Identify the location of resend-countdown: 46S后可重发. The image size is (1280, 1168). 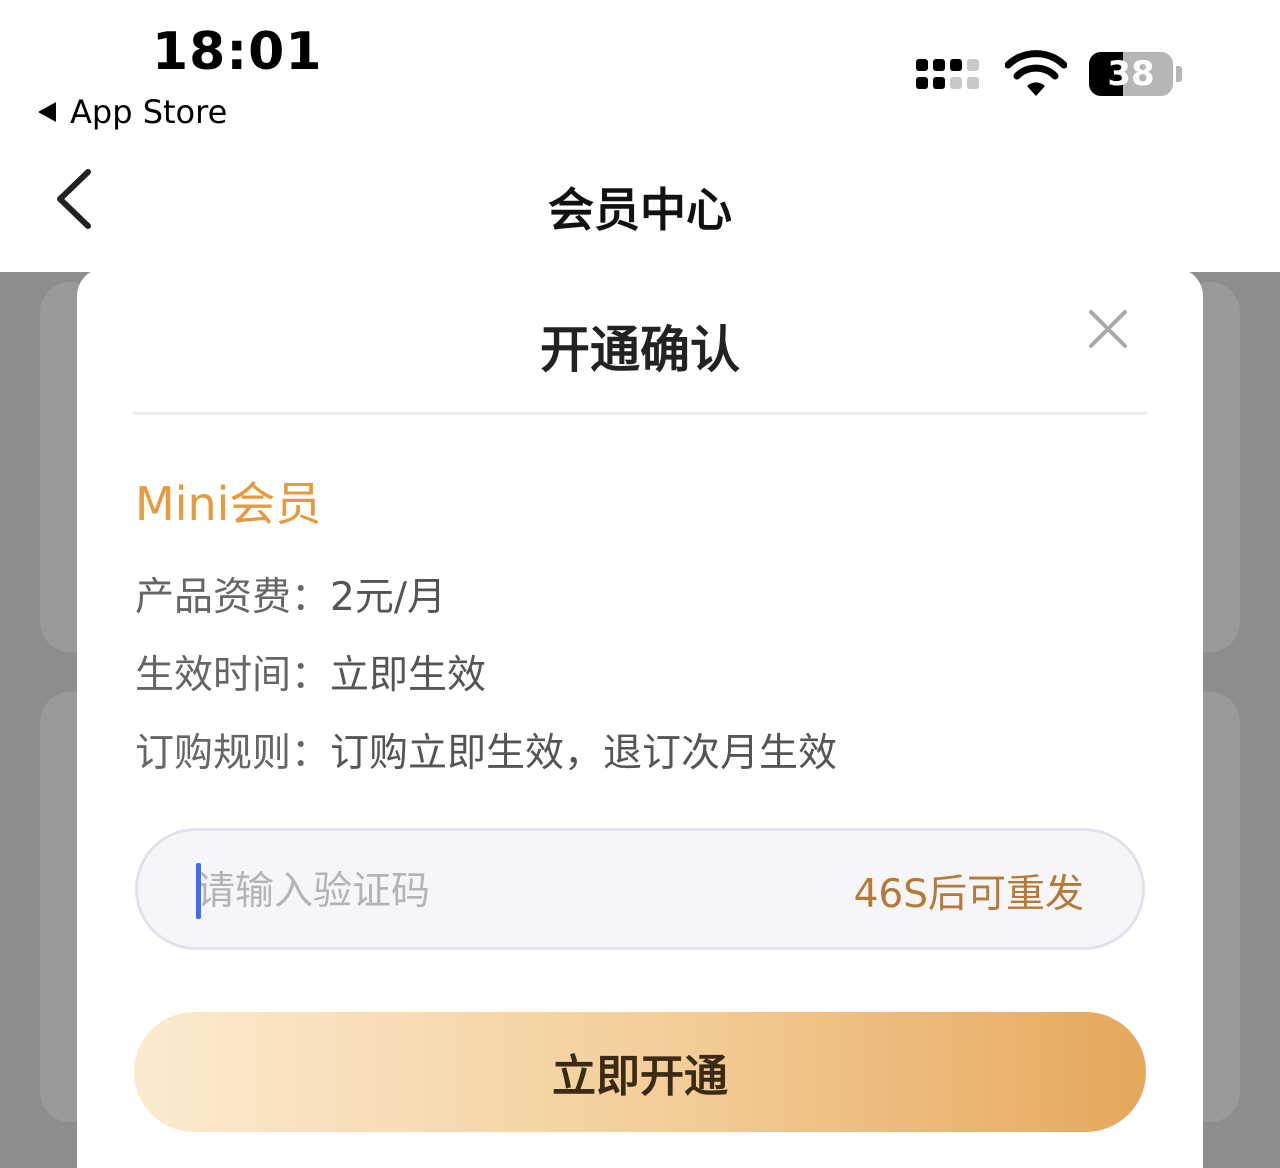
(969, 891).